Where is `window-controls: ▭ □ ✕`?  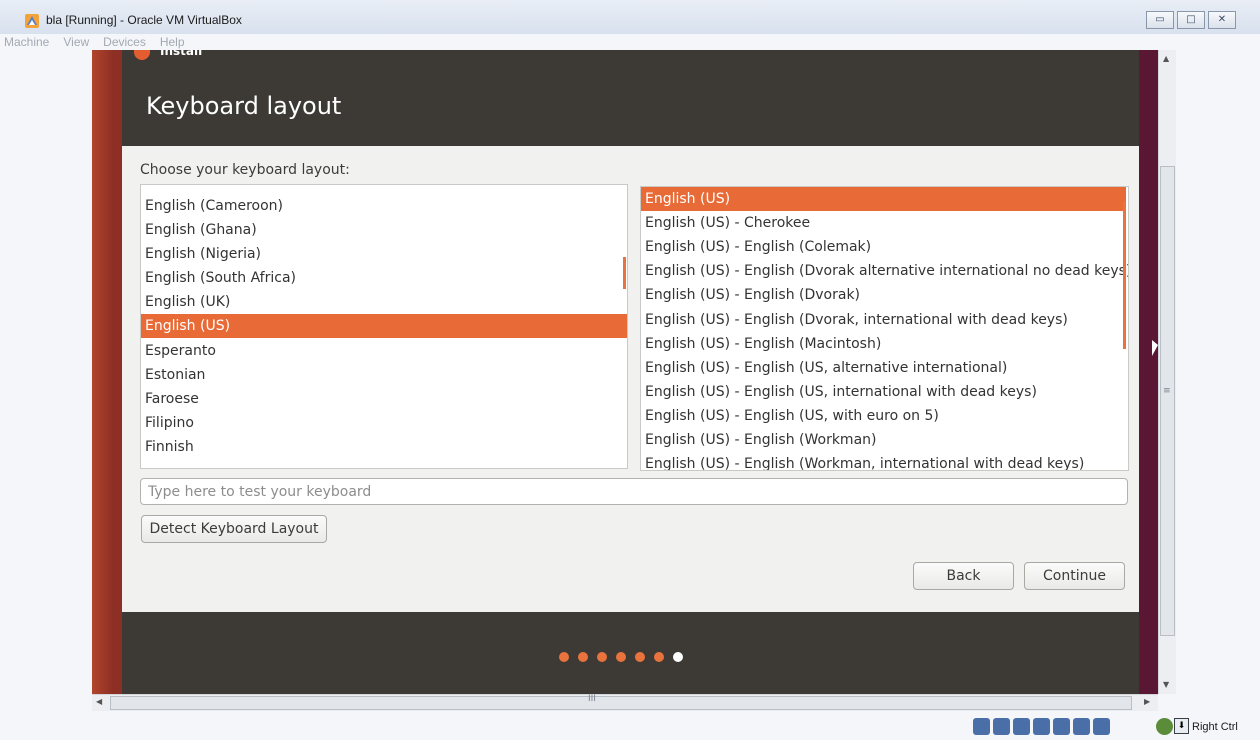 window-controls: ▭ □ ✕ is located at coordinates (1191, 20).